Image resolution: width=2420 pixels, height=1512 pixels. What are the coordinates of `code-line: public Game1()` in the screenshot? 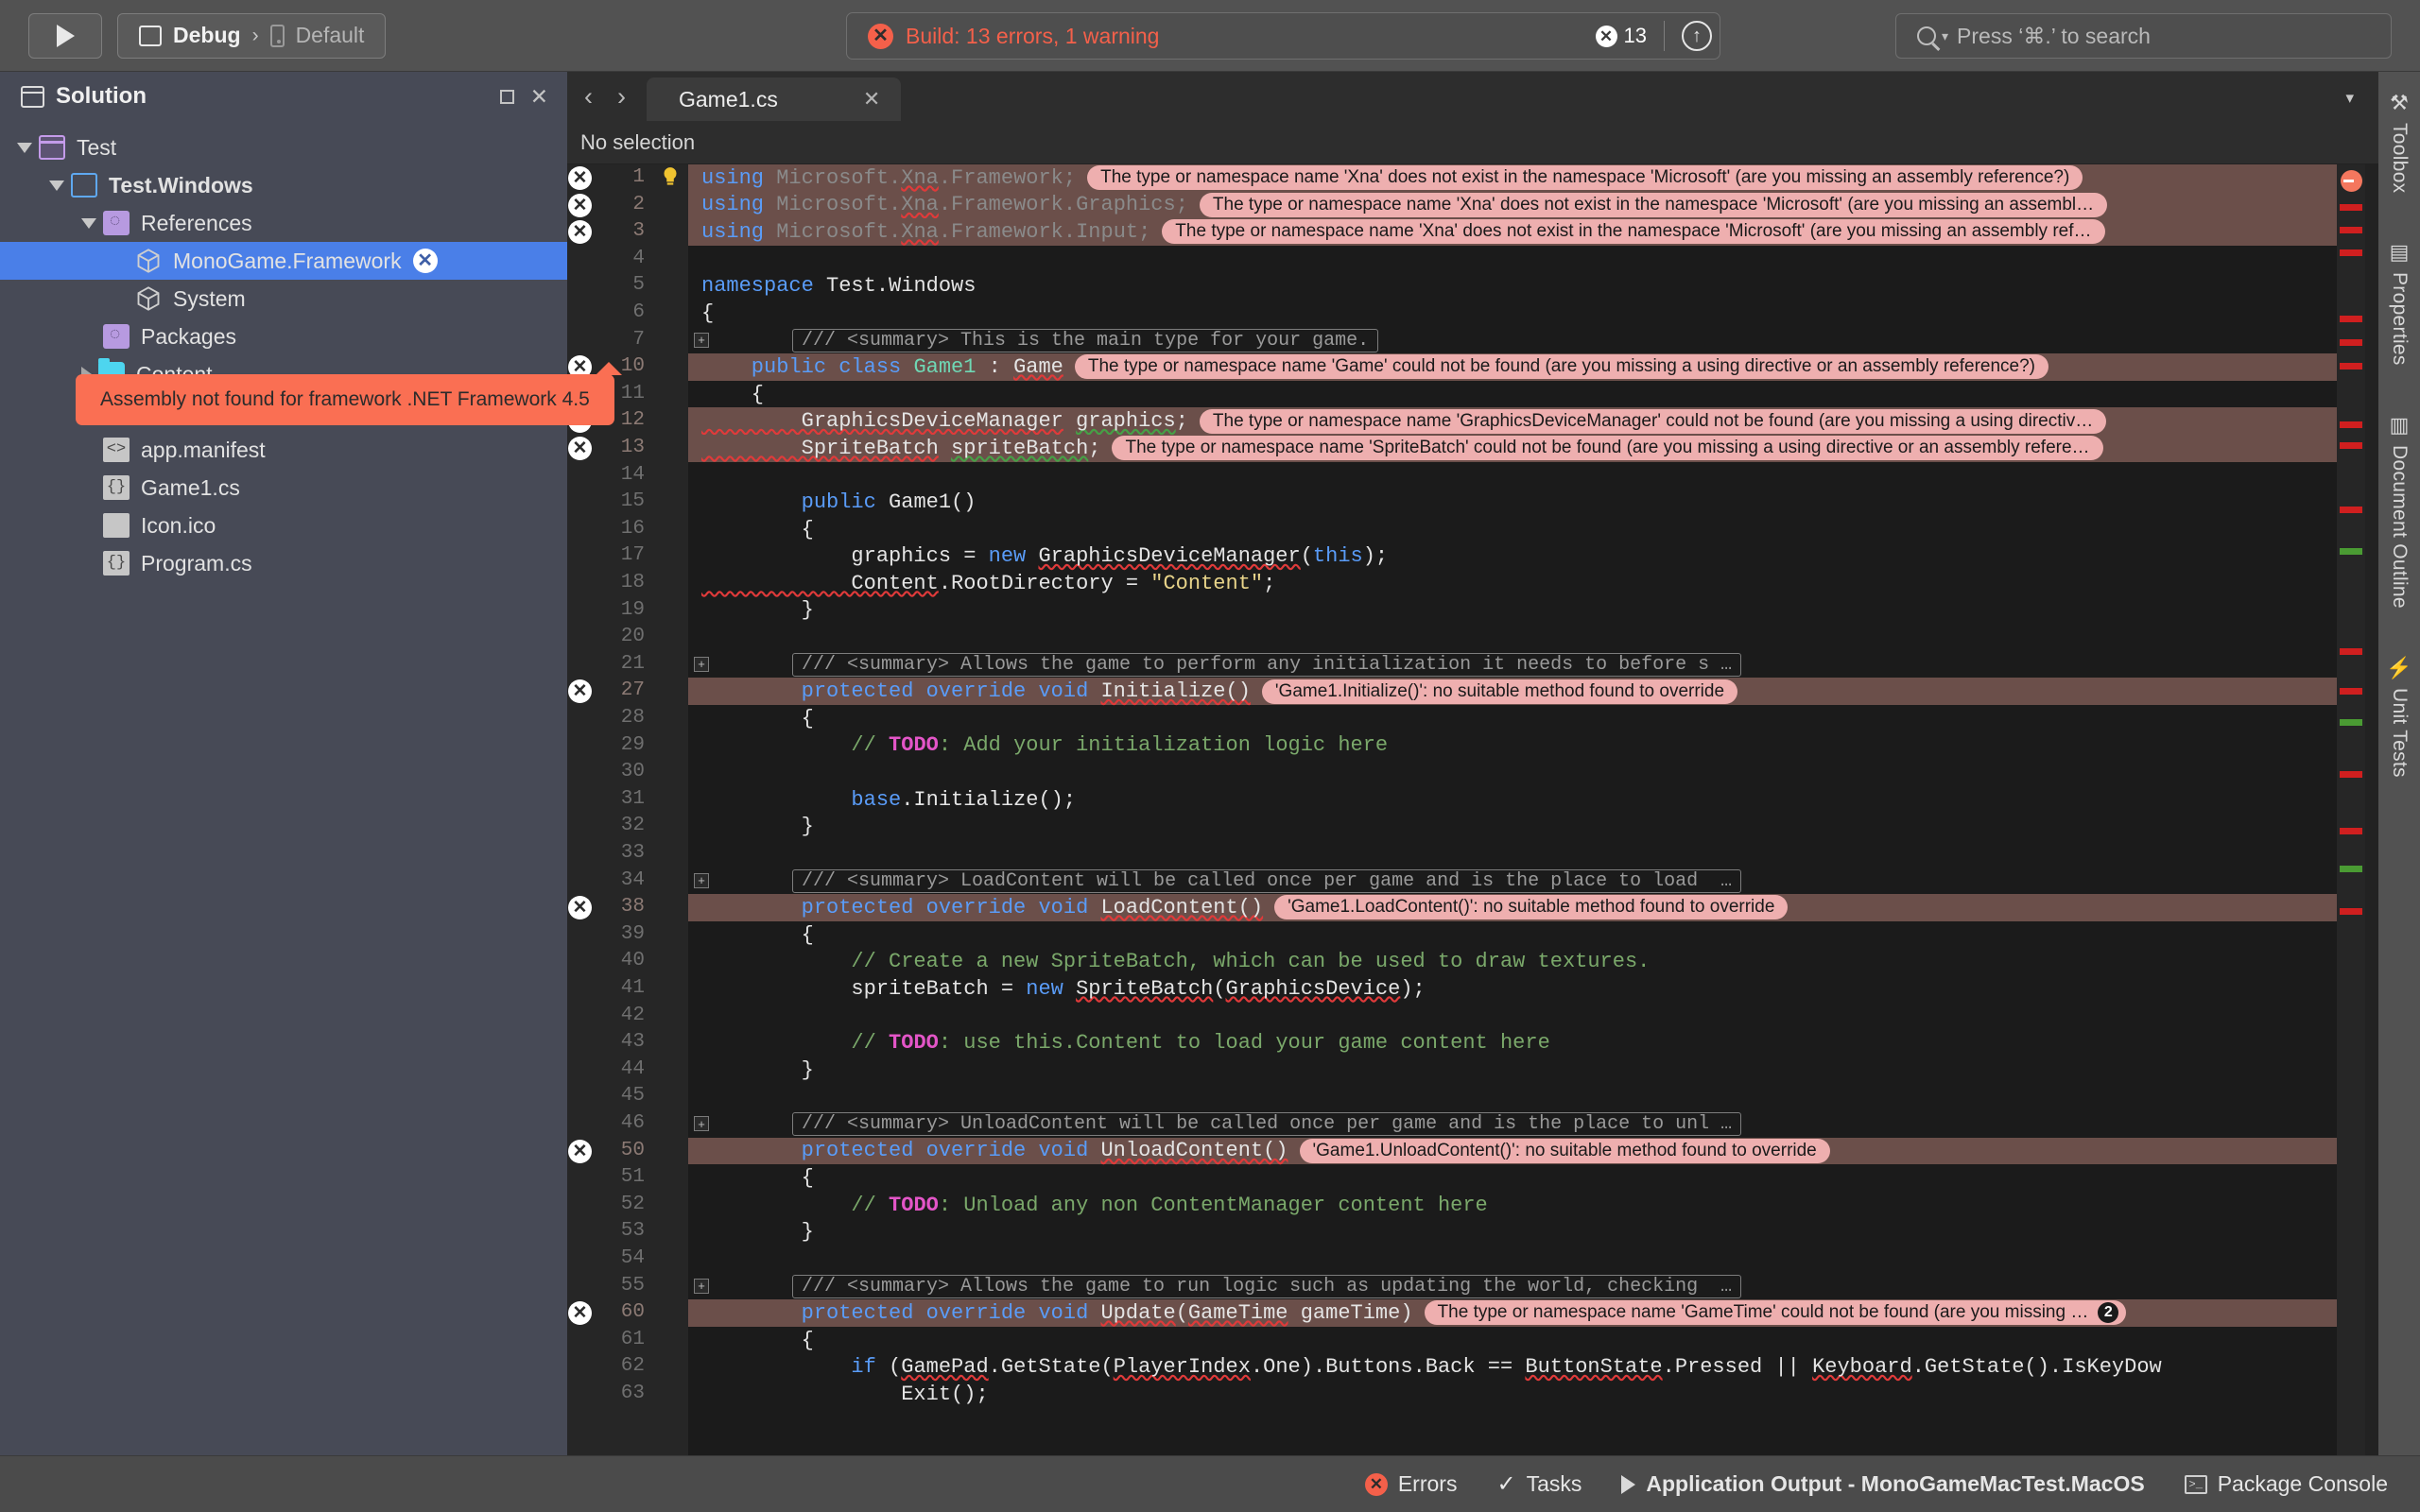 It's located at (1512, 502).